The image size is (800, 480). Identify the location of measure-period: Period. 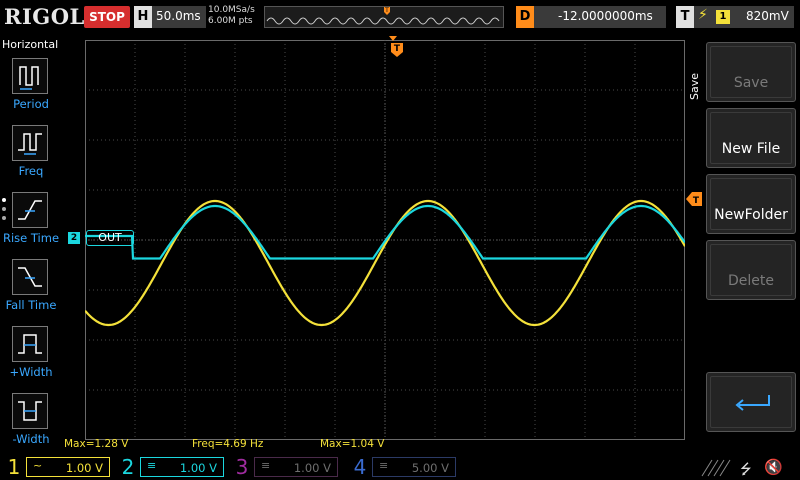
(31, 88).